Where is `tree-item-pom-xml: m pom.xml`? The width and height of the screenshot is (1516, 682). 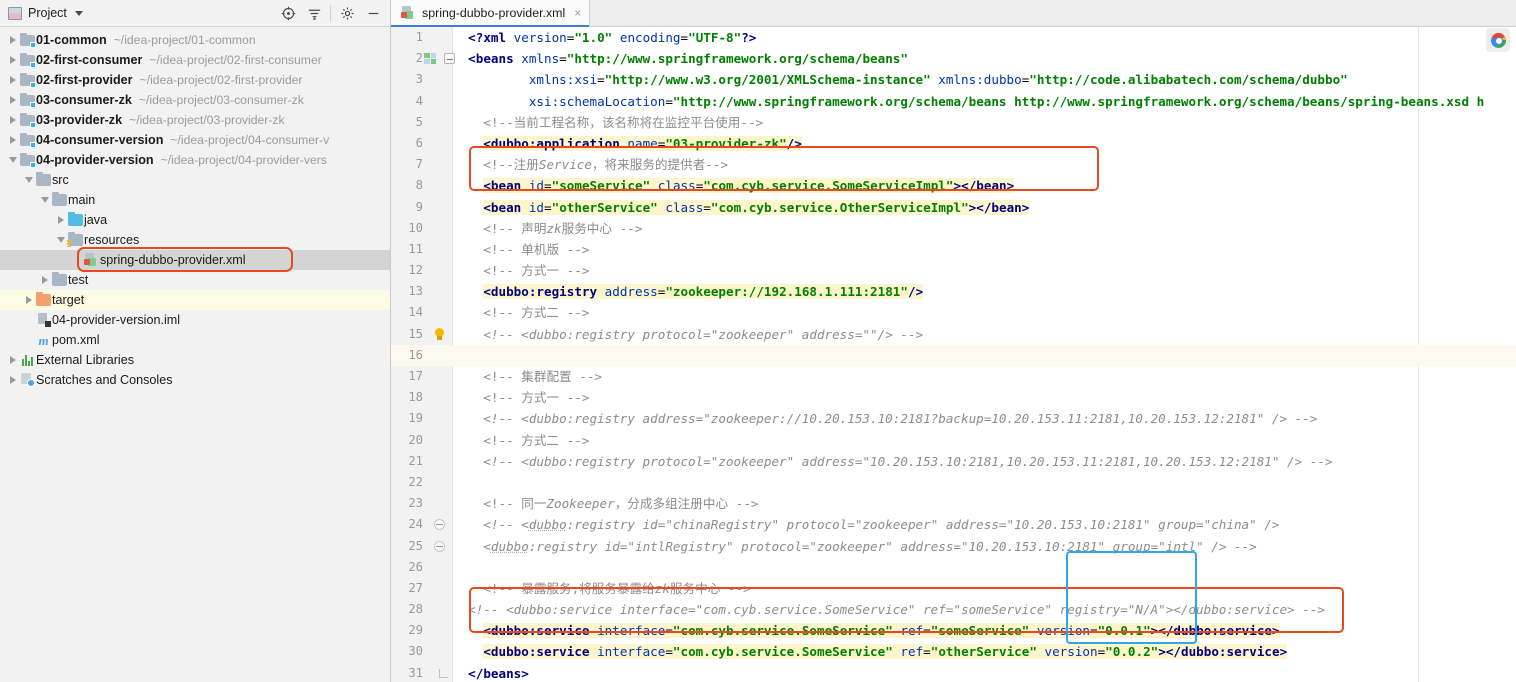
tree-item-pom-xml: m pom.xml is located at coordinates (195, 340).